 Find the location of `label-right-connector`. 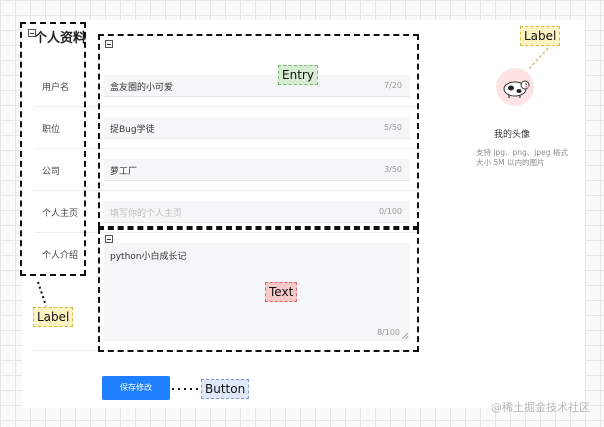

label-right-connector is located at coordinates (538, 59).